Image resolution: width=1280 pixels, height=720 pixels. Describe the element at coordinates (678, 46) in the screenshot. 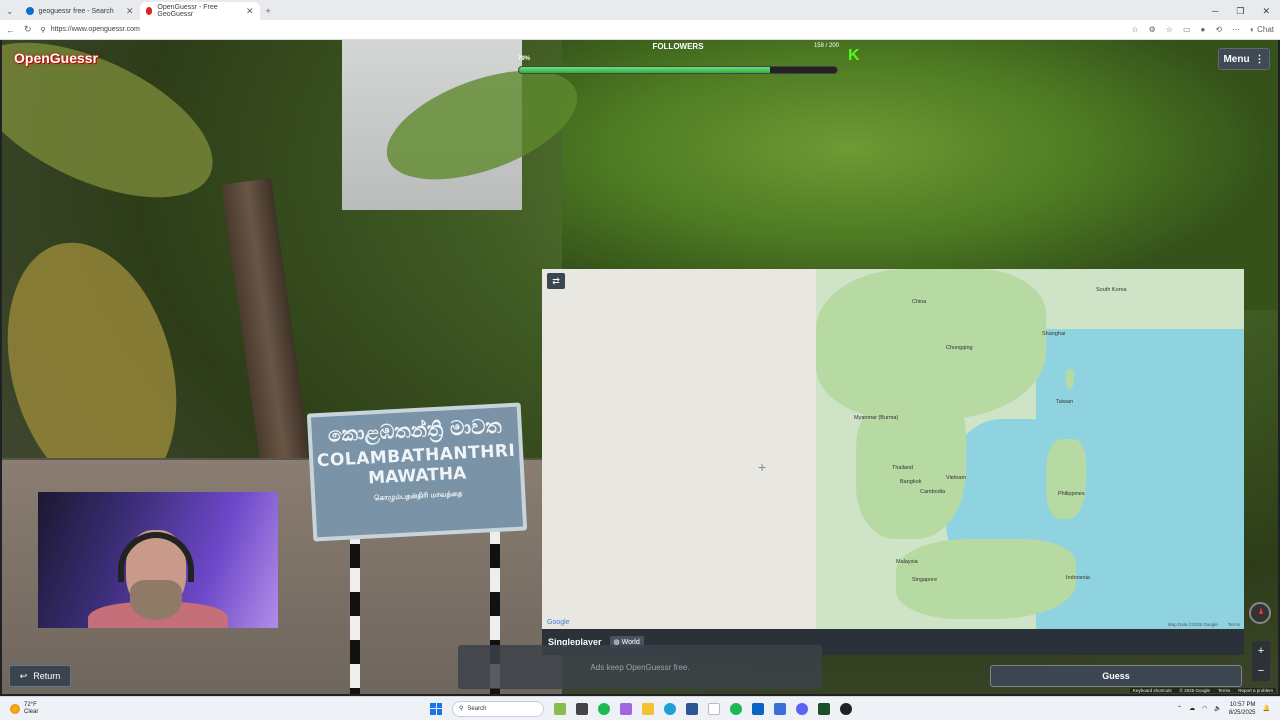

I see `followers-title: FOLLOWERS` at that location.